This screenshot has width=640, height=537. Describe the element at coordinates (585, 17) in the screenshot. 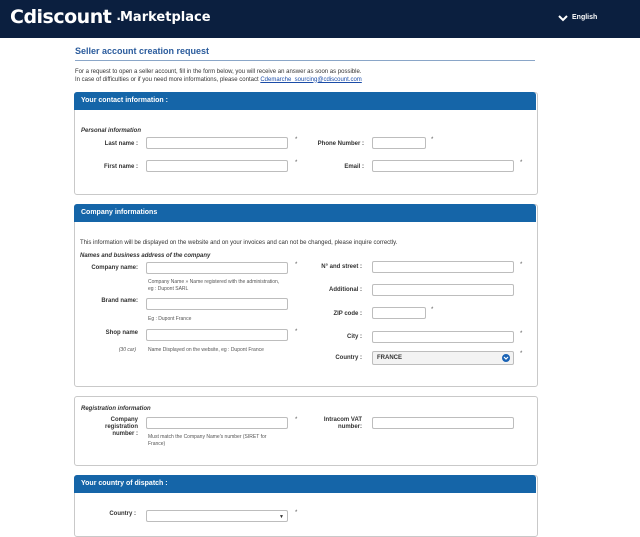

I see `language-label: English` at that location.